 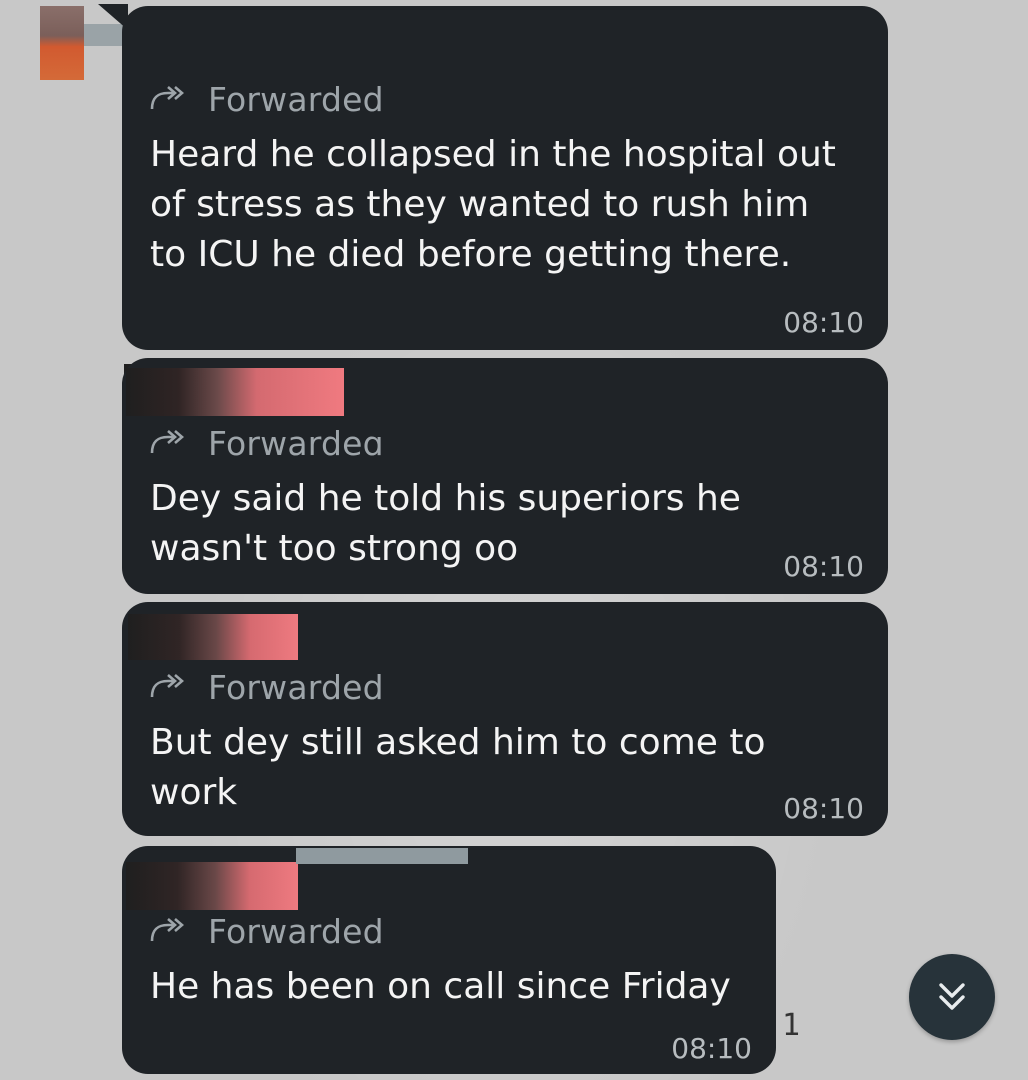 I want to click on sender-avatar-redacted, so click(x=62, y=43).